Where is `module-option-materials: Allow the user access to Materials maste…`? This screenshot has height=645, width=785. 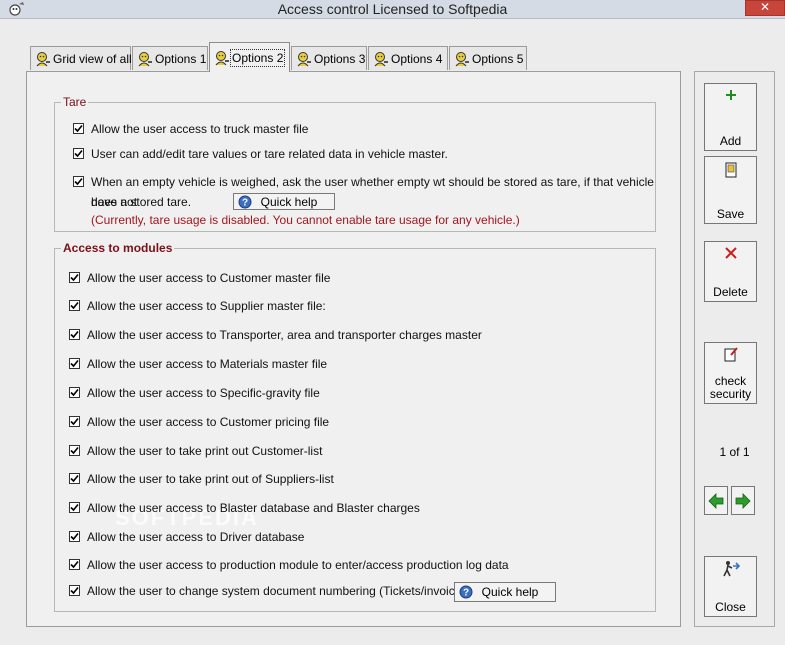 module-option-materials: Allow the user access to Materials maste… is located at coordinates (198, 364).